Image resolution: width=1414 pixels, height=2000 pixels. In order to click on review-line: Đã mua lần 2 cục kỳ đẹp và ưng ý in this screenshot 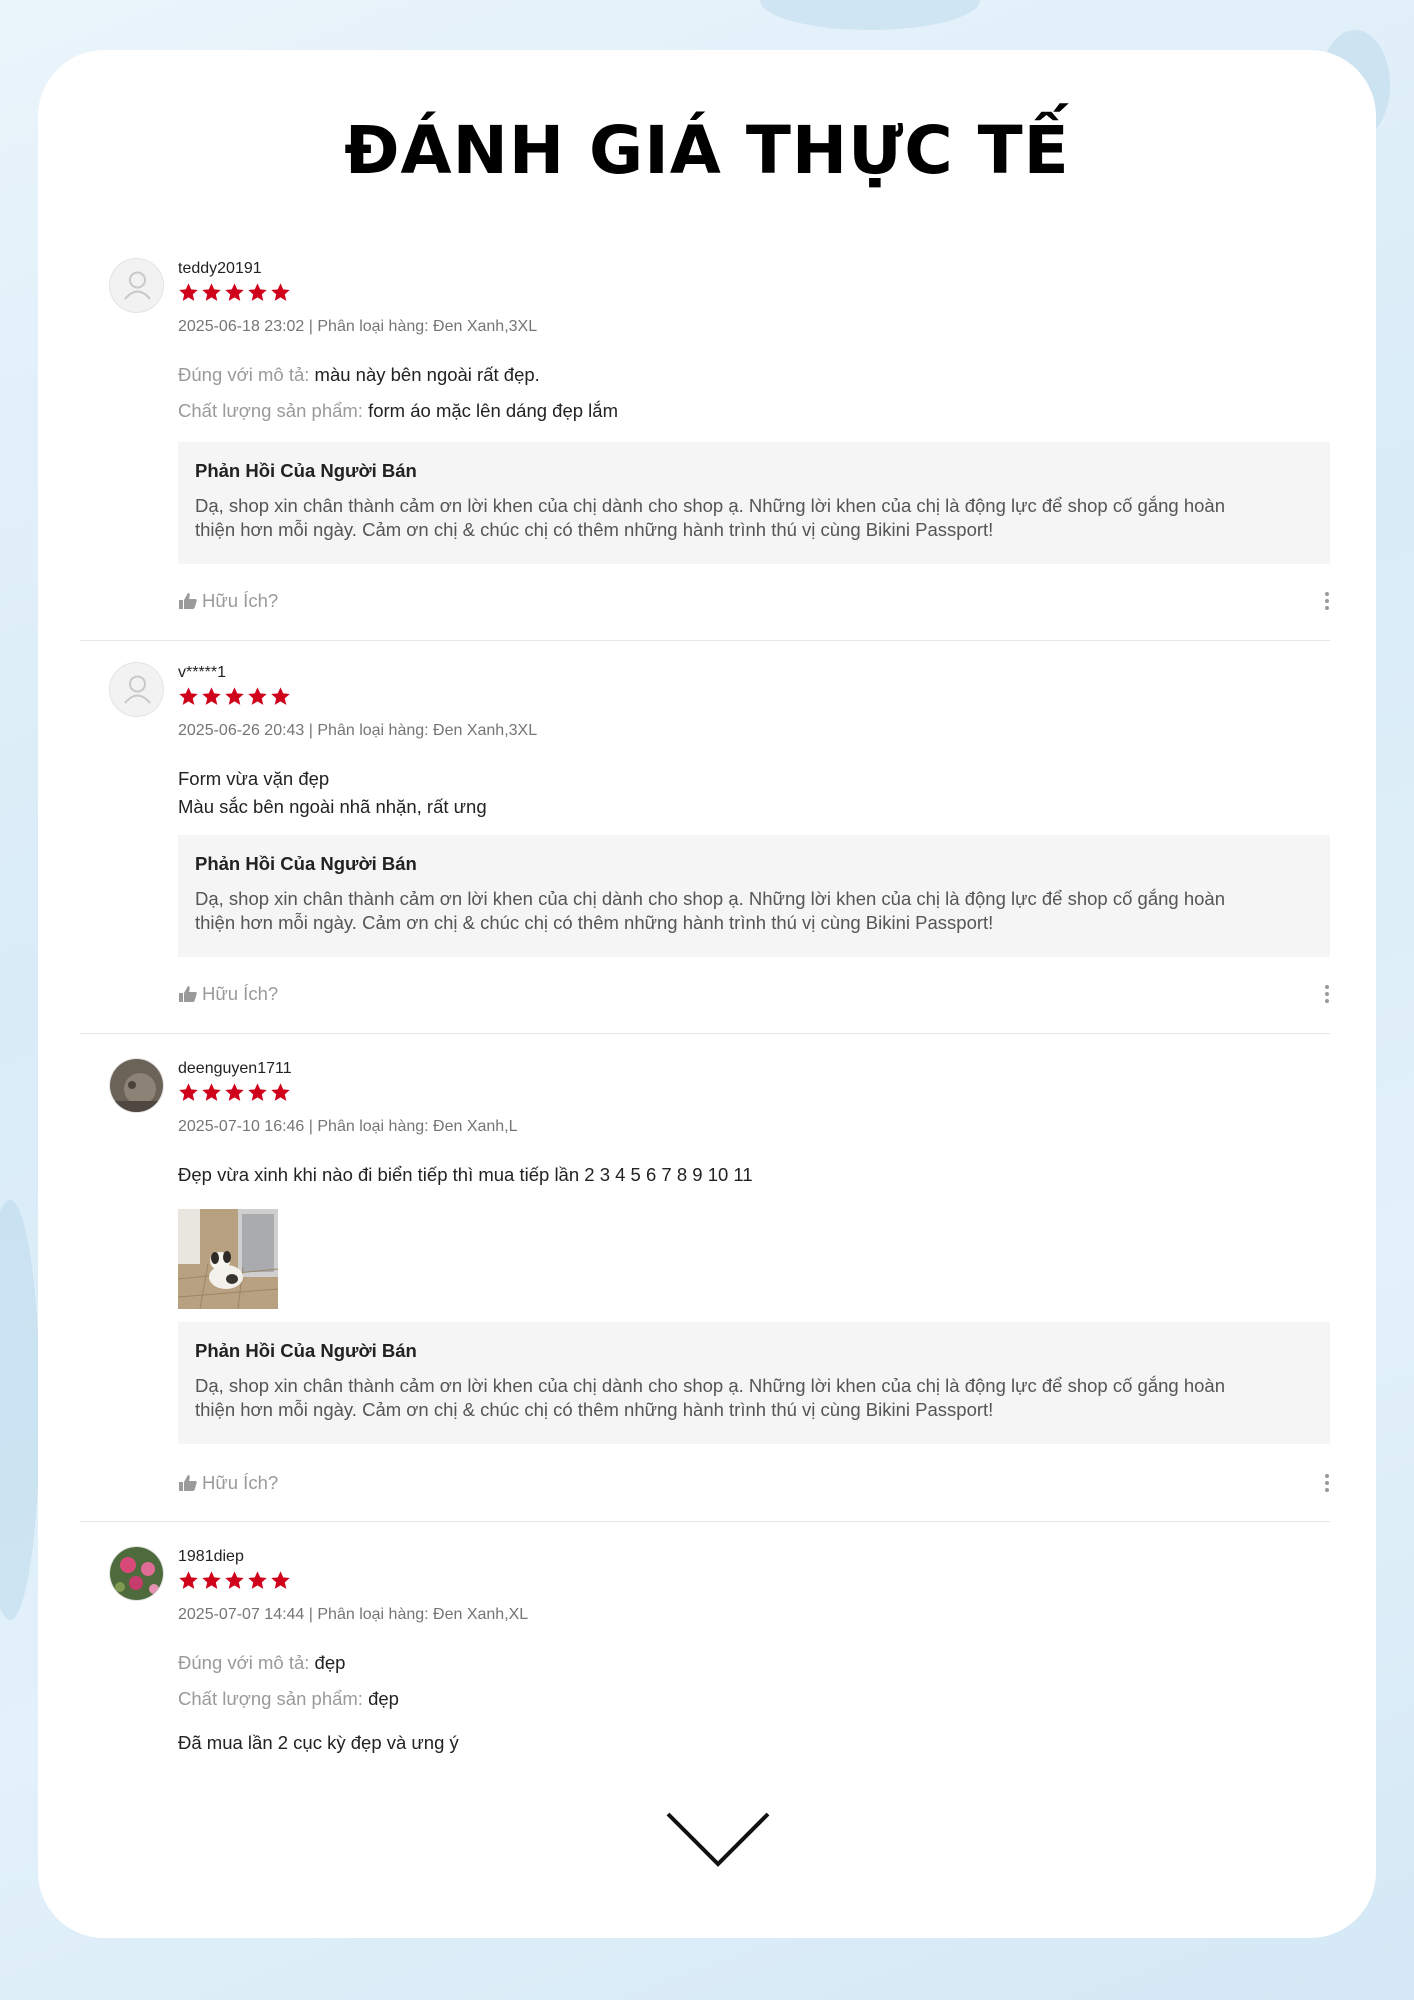, I will do `click(318, 1743)`.